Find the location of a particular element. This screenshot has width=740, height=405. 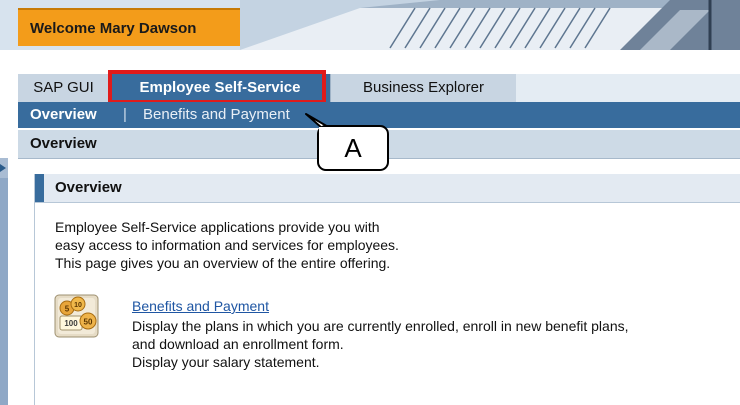

benefits-and-payment-link: Benefits and Payment is located at coordinates (200, 306).